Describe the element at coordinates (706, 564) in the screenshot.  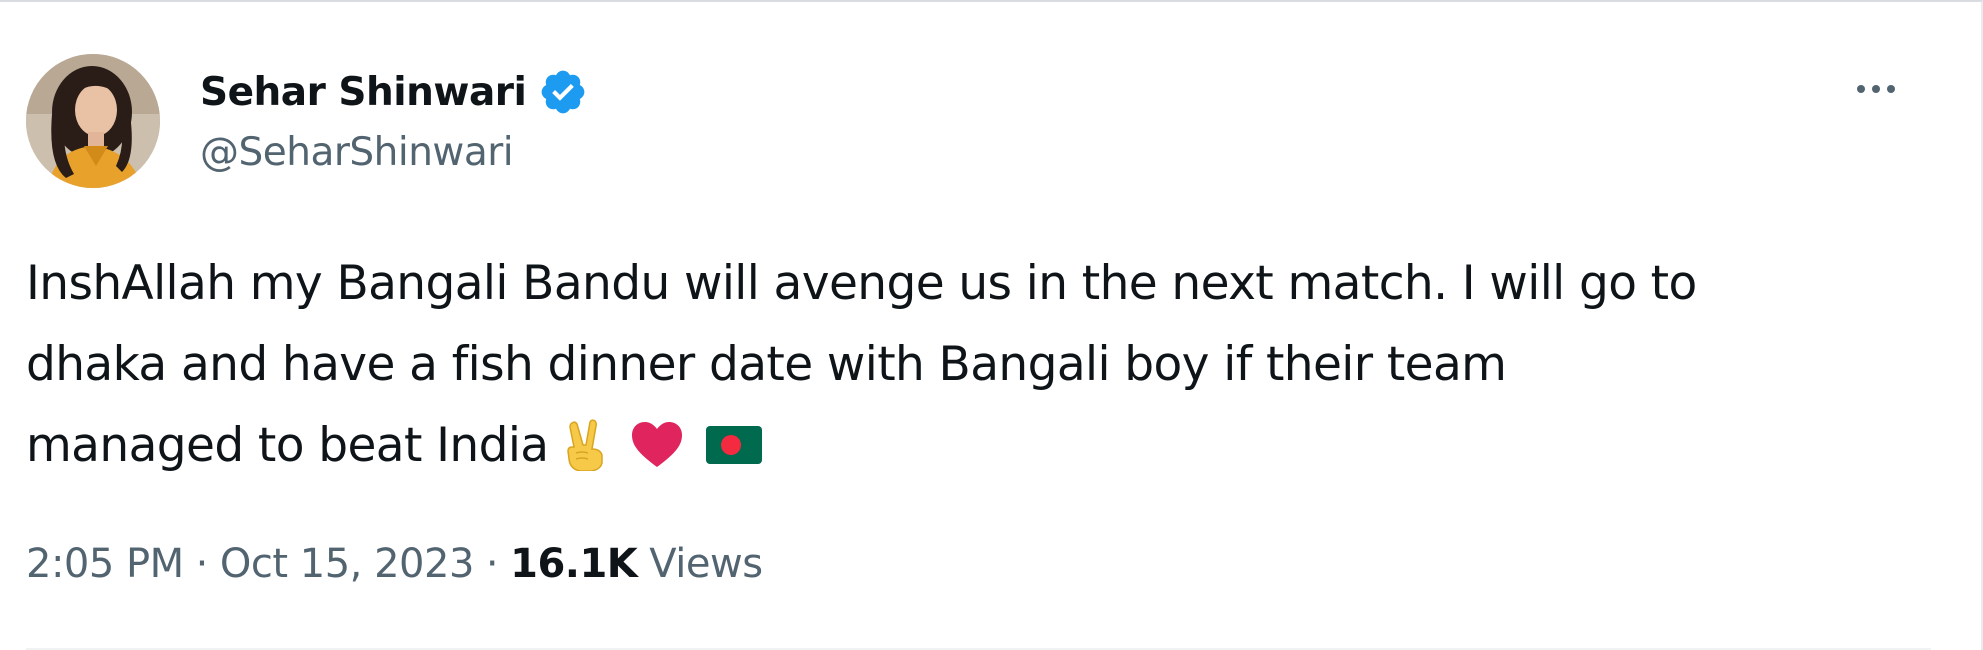
I see `views-label: Views` at that location.